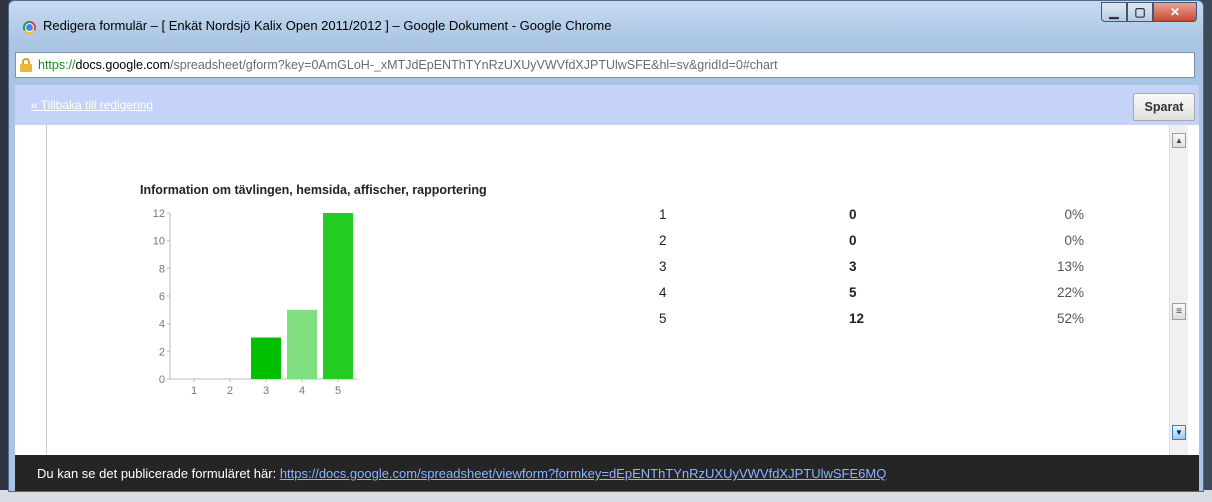 The image size is (1212, 502). I want to click on maximize-icon: ▢, so click(1140, 12).